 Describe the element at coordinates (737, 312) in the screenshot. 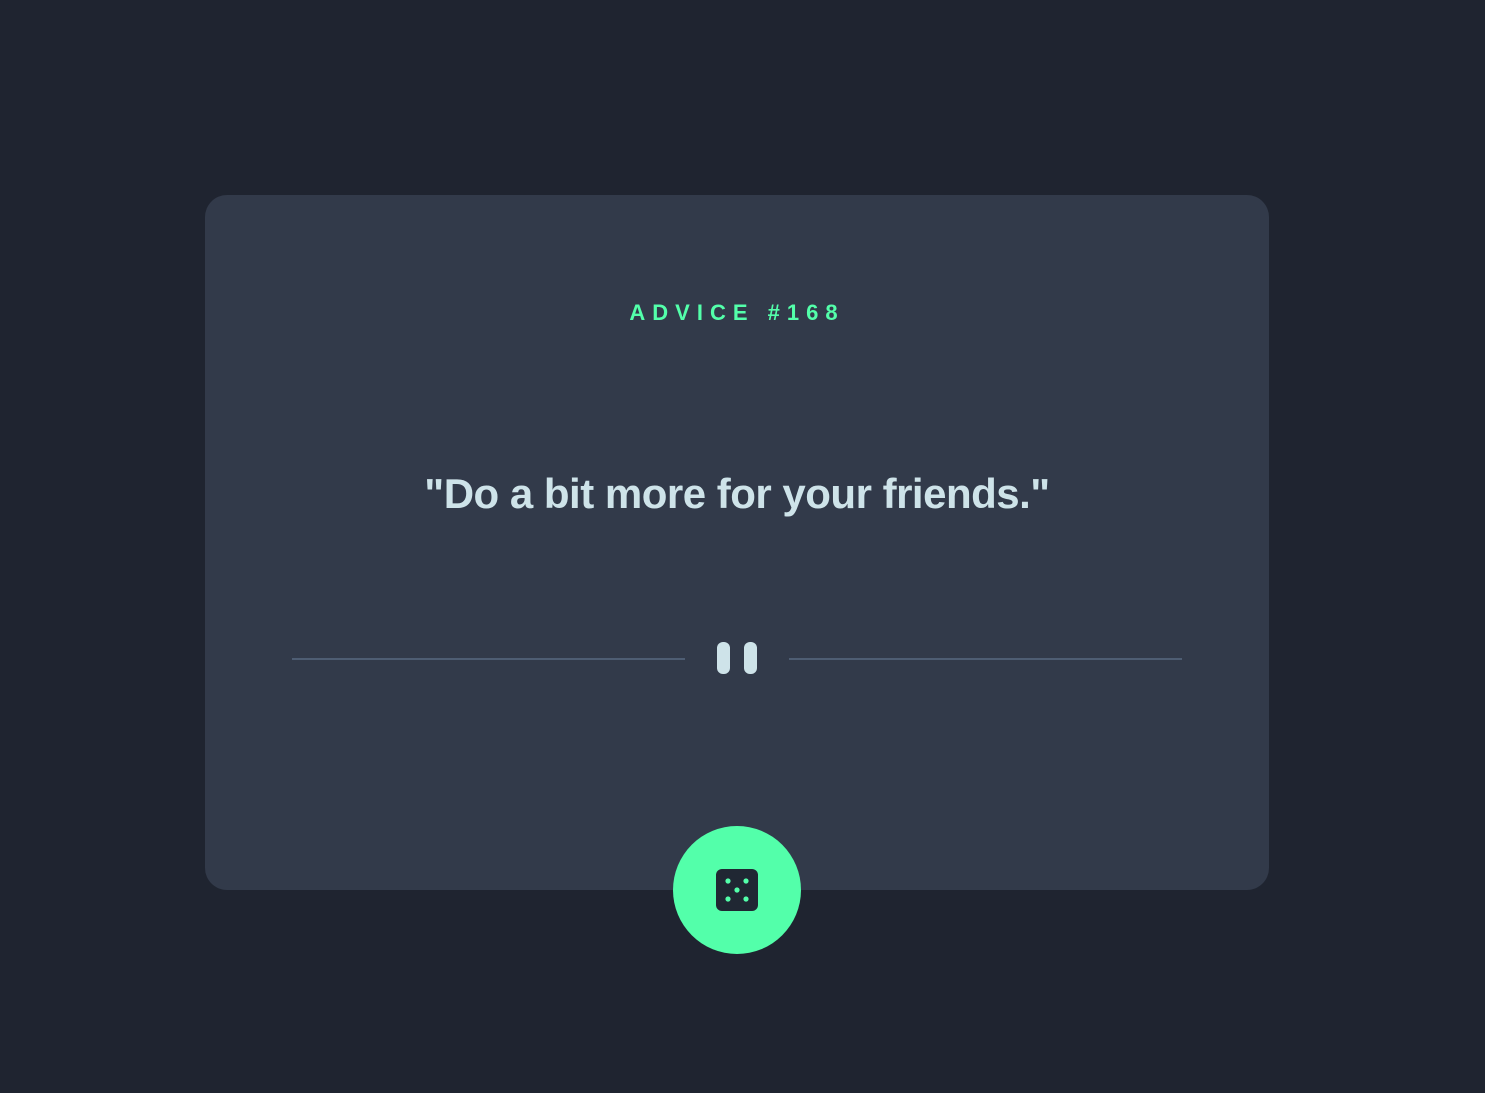

I see `advice-number: ADVICE #168` at that location.